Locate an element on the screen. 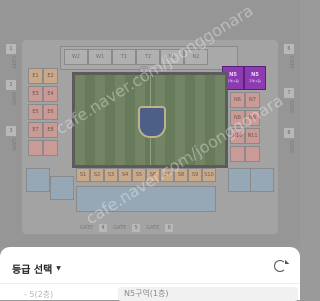 The image size is (320, 301). seat-section-e5: E5 is located at coordinates (35, 112).